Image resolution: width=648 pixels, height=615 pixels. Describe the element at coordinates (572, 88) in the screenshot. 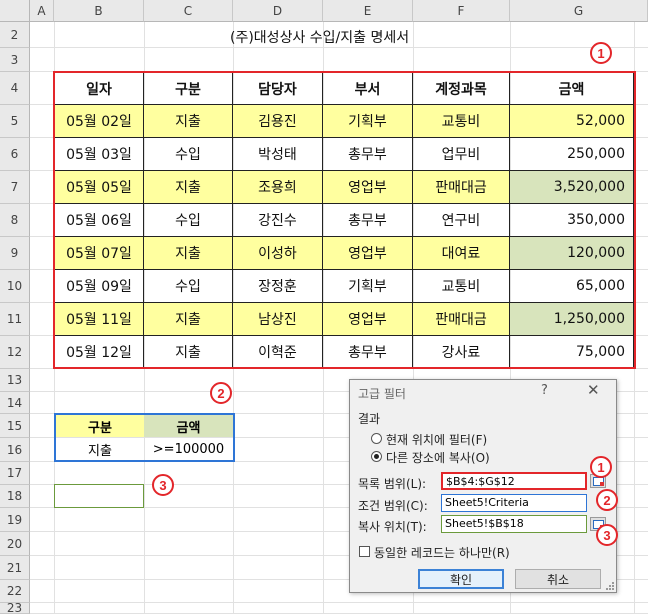

I see `table-header-amount: 금액` at that location.